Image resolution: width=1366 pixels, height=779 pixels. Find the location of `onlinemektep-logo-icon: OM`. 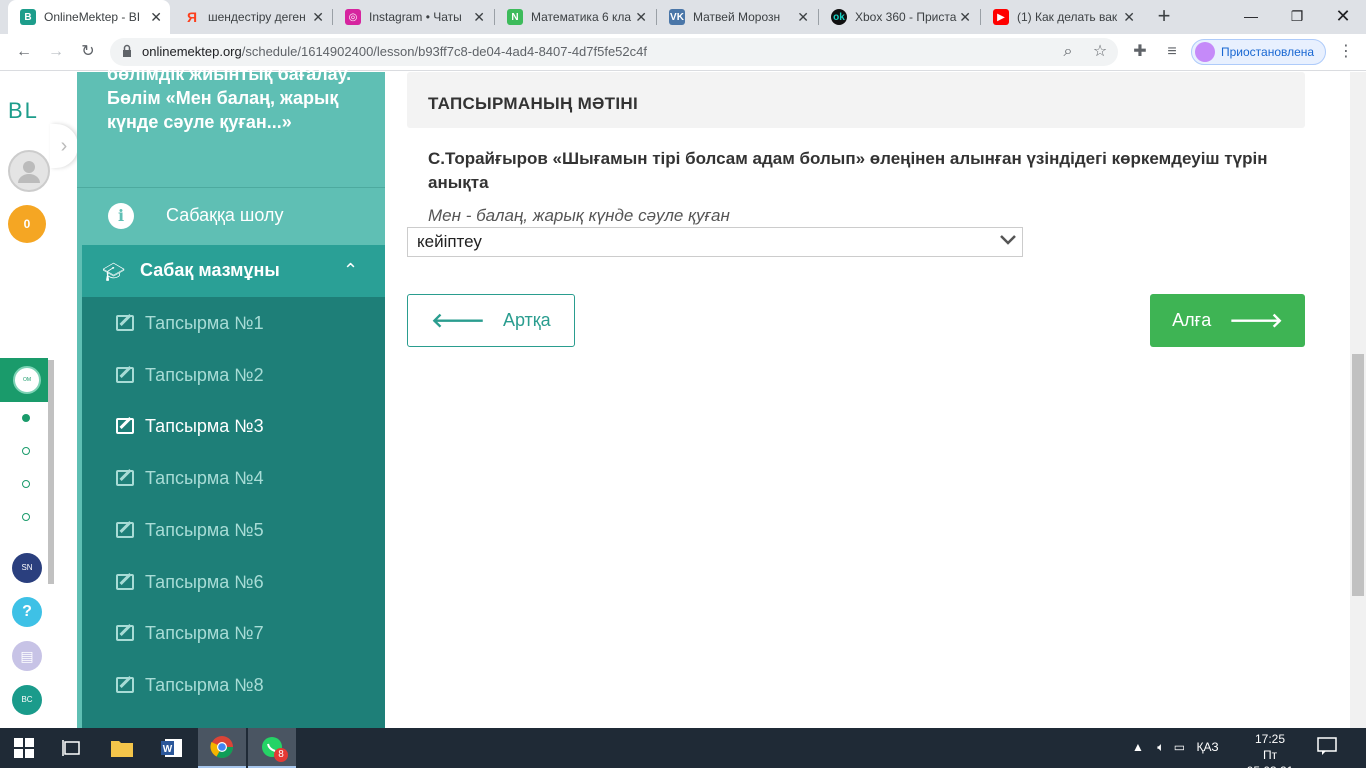

onlinemektep-logo-icon: OM is located at coordinates (27, 380).